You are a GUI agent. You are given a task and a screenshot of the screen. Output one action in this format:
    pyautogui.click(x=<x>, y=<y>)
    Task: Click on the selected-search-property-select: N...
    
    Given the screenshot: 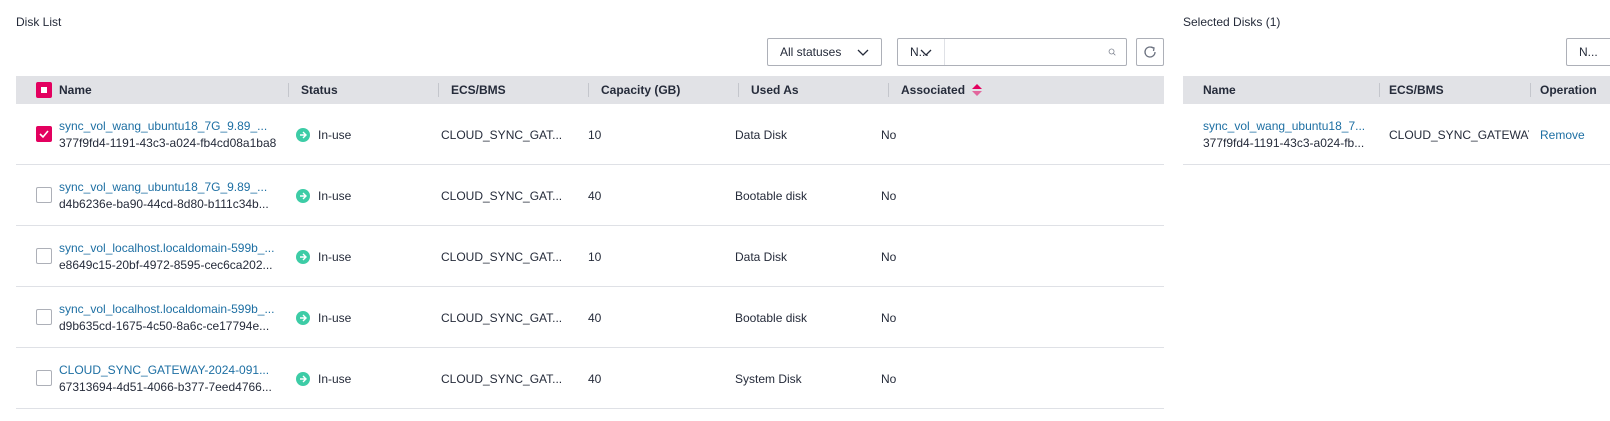 What is the action you would take?
    pyautogui.click(x=1588, y=52)
    